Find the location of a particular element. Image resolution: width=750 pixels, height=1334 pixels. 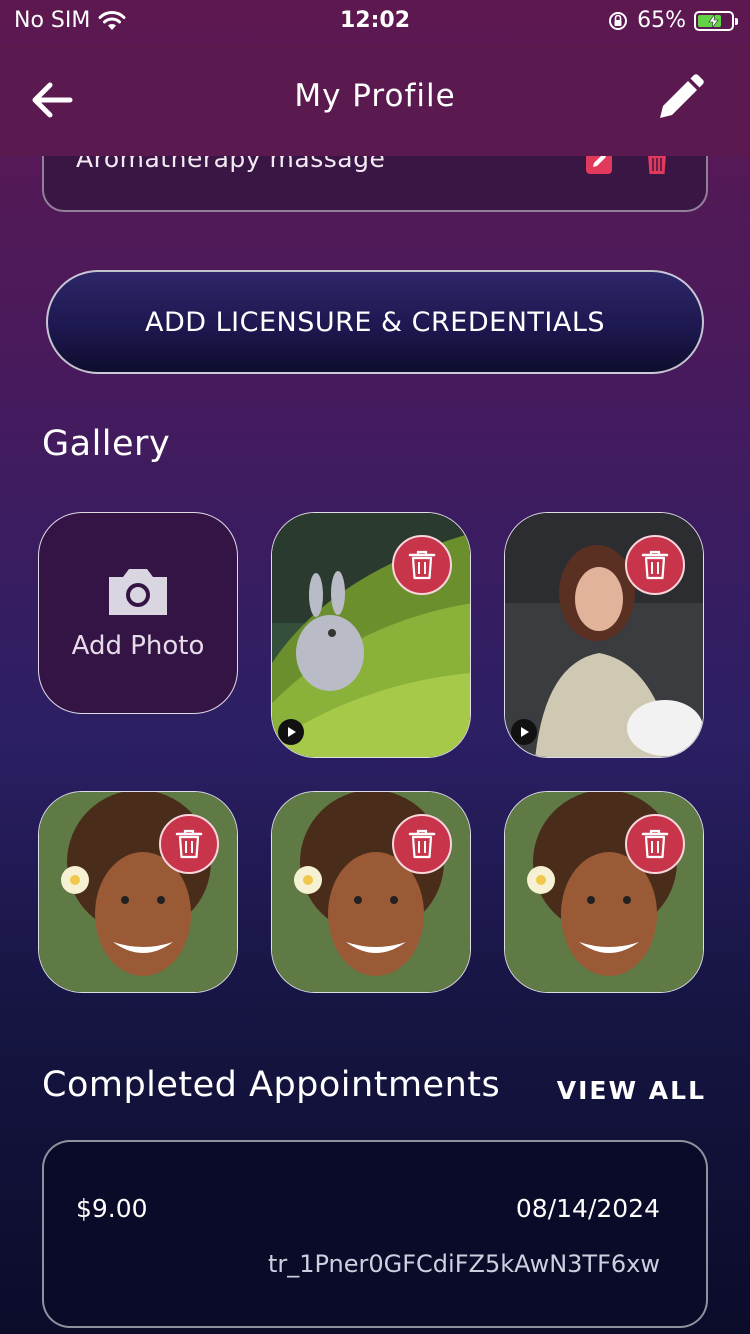

app-header: My Profile is located at coordinates (375, 100).